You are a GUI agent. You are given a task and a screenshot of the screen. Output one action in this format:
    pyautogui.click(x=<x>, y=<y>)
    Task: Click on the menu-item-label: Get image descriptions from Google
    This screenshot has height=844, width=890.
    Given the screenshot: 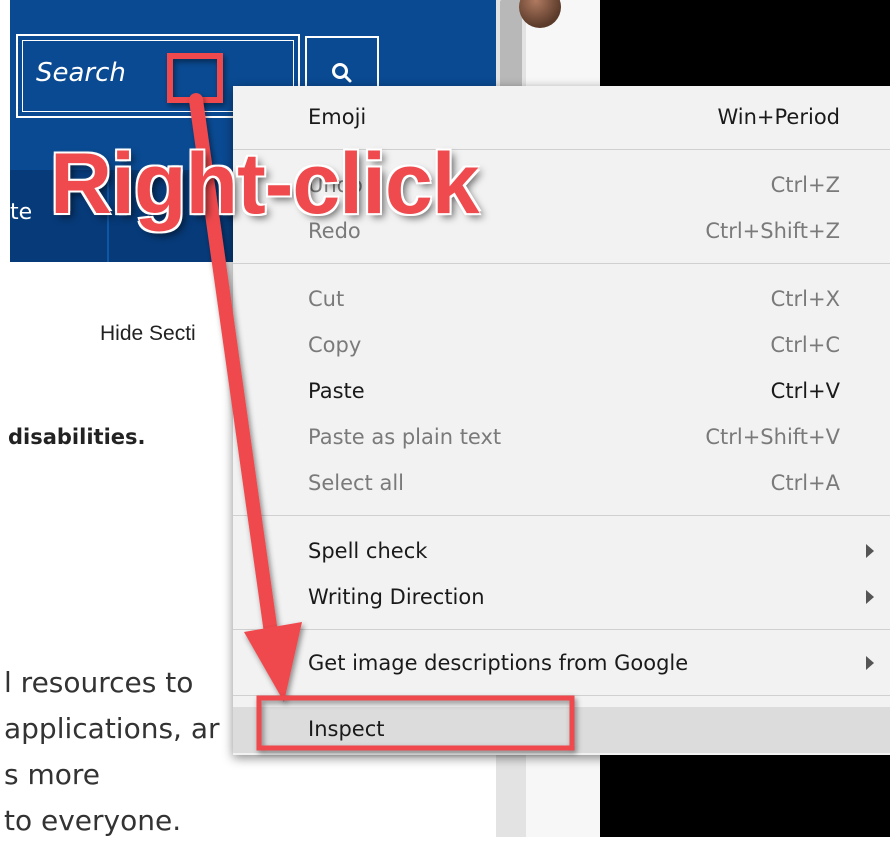 What is the action you would take?
    pyautogui.click(x=498, y=663)
    